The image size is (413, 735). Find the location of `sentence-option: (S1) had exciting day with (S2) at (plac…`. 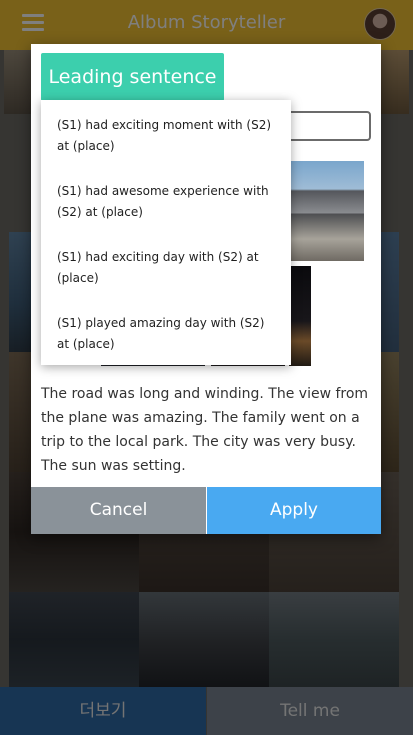

sentence-option: (S1) had exciting day with (S2) at (plac… is located at coordinates (167, 268).